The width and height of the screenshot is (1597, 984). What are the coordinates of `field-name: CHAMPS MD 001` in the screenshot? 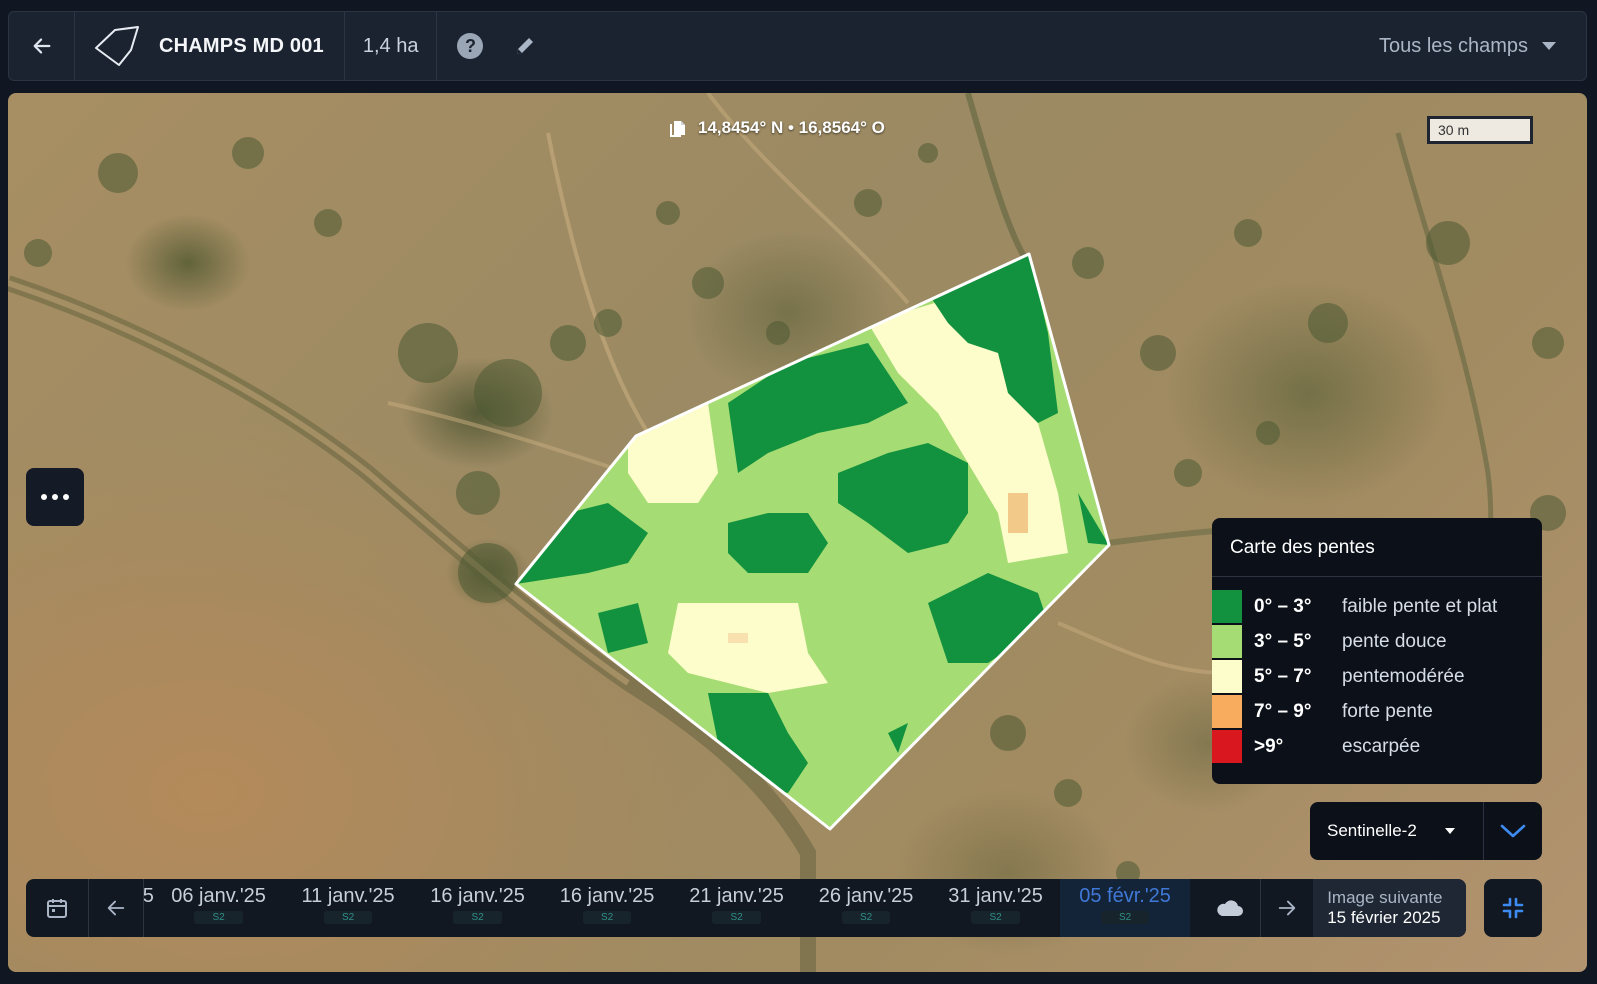 It's located at (241, 45).